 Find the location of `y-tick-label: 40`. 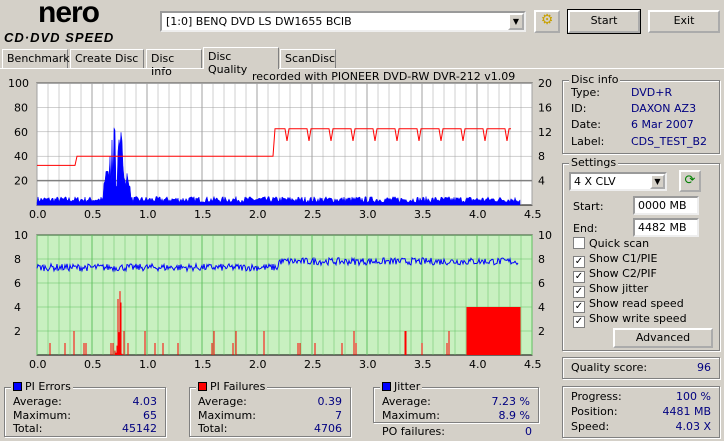

y-tick-label: 40 is located at coordinates (21, 156).